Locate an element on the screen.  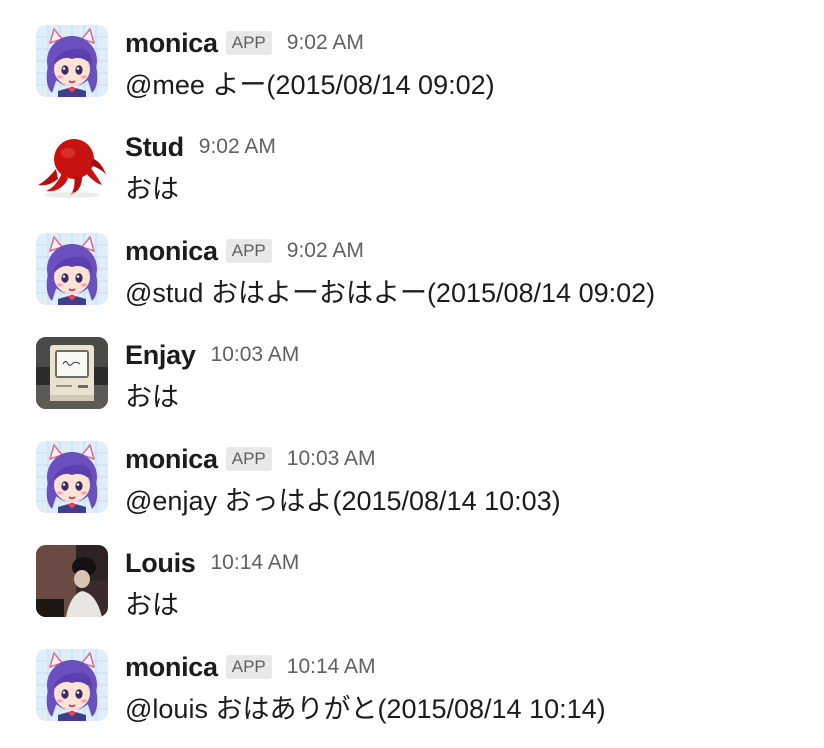
message-header: Enjay 10:03 AM is located at coordinates (212, 355).